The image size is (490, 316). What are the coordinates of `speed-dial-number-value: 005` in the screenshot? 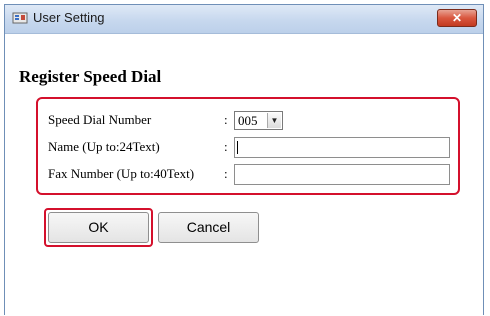 It's located at (248, 120).